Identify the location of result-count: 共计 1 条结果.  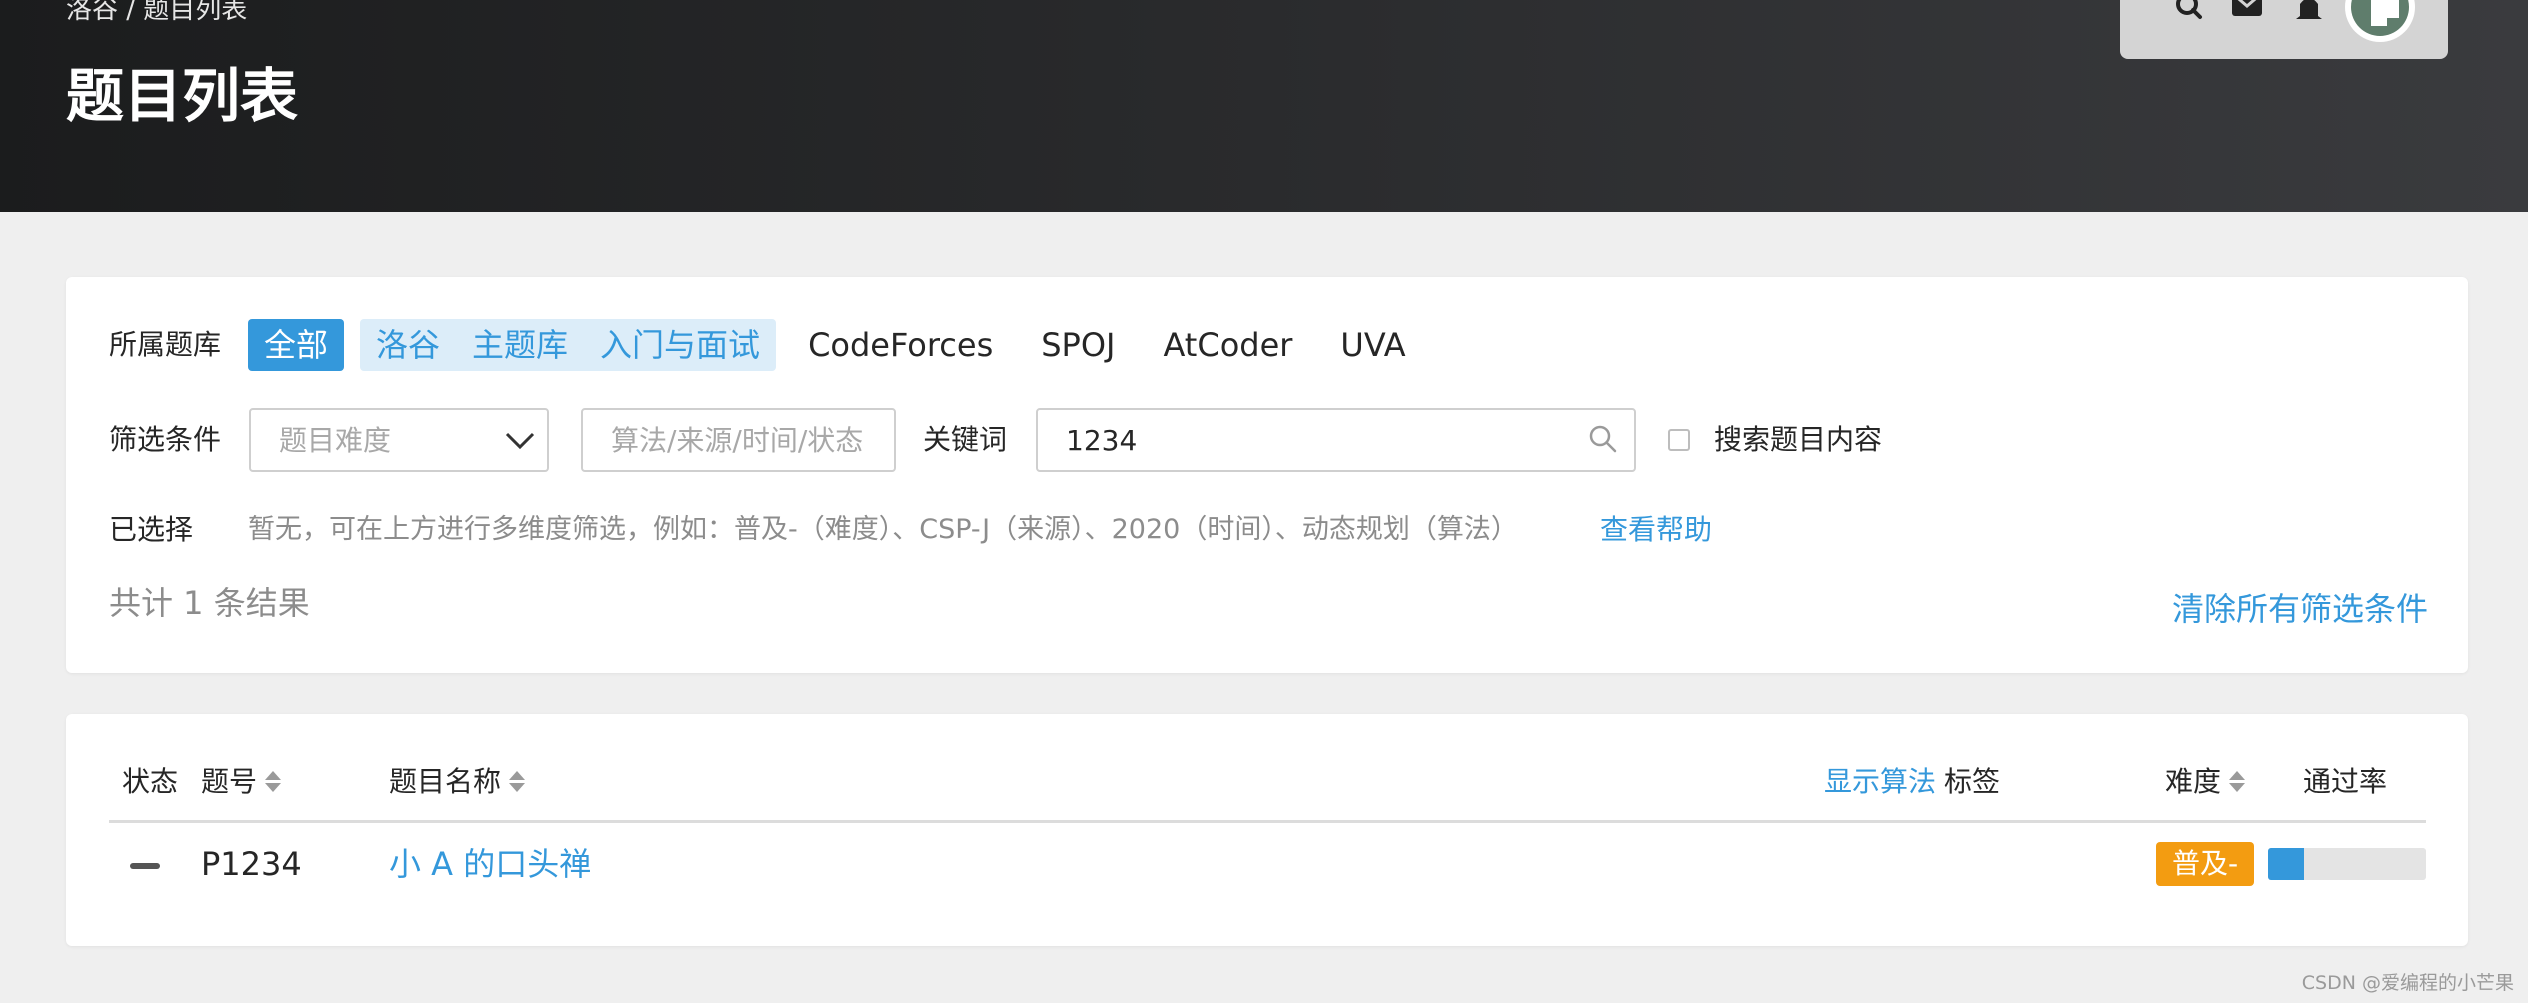
(209, 603).